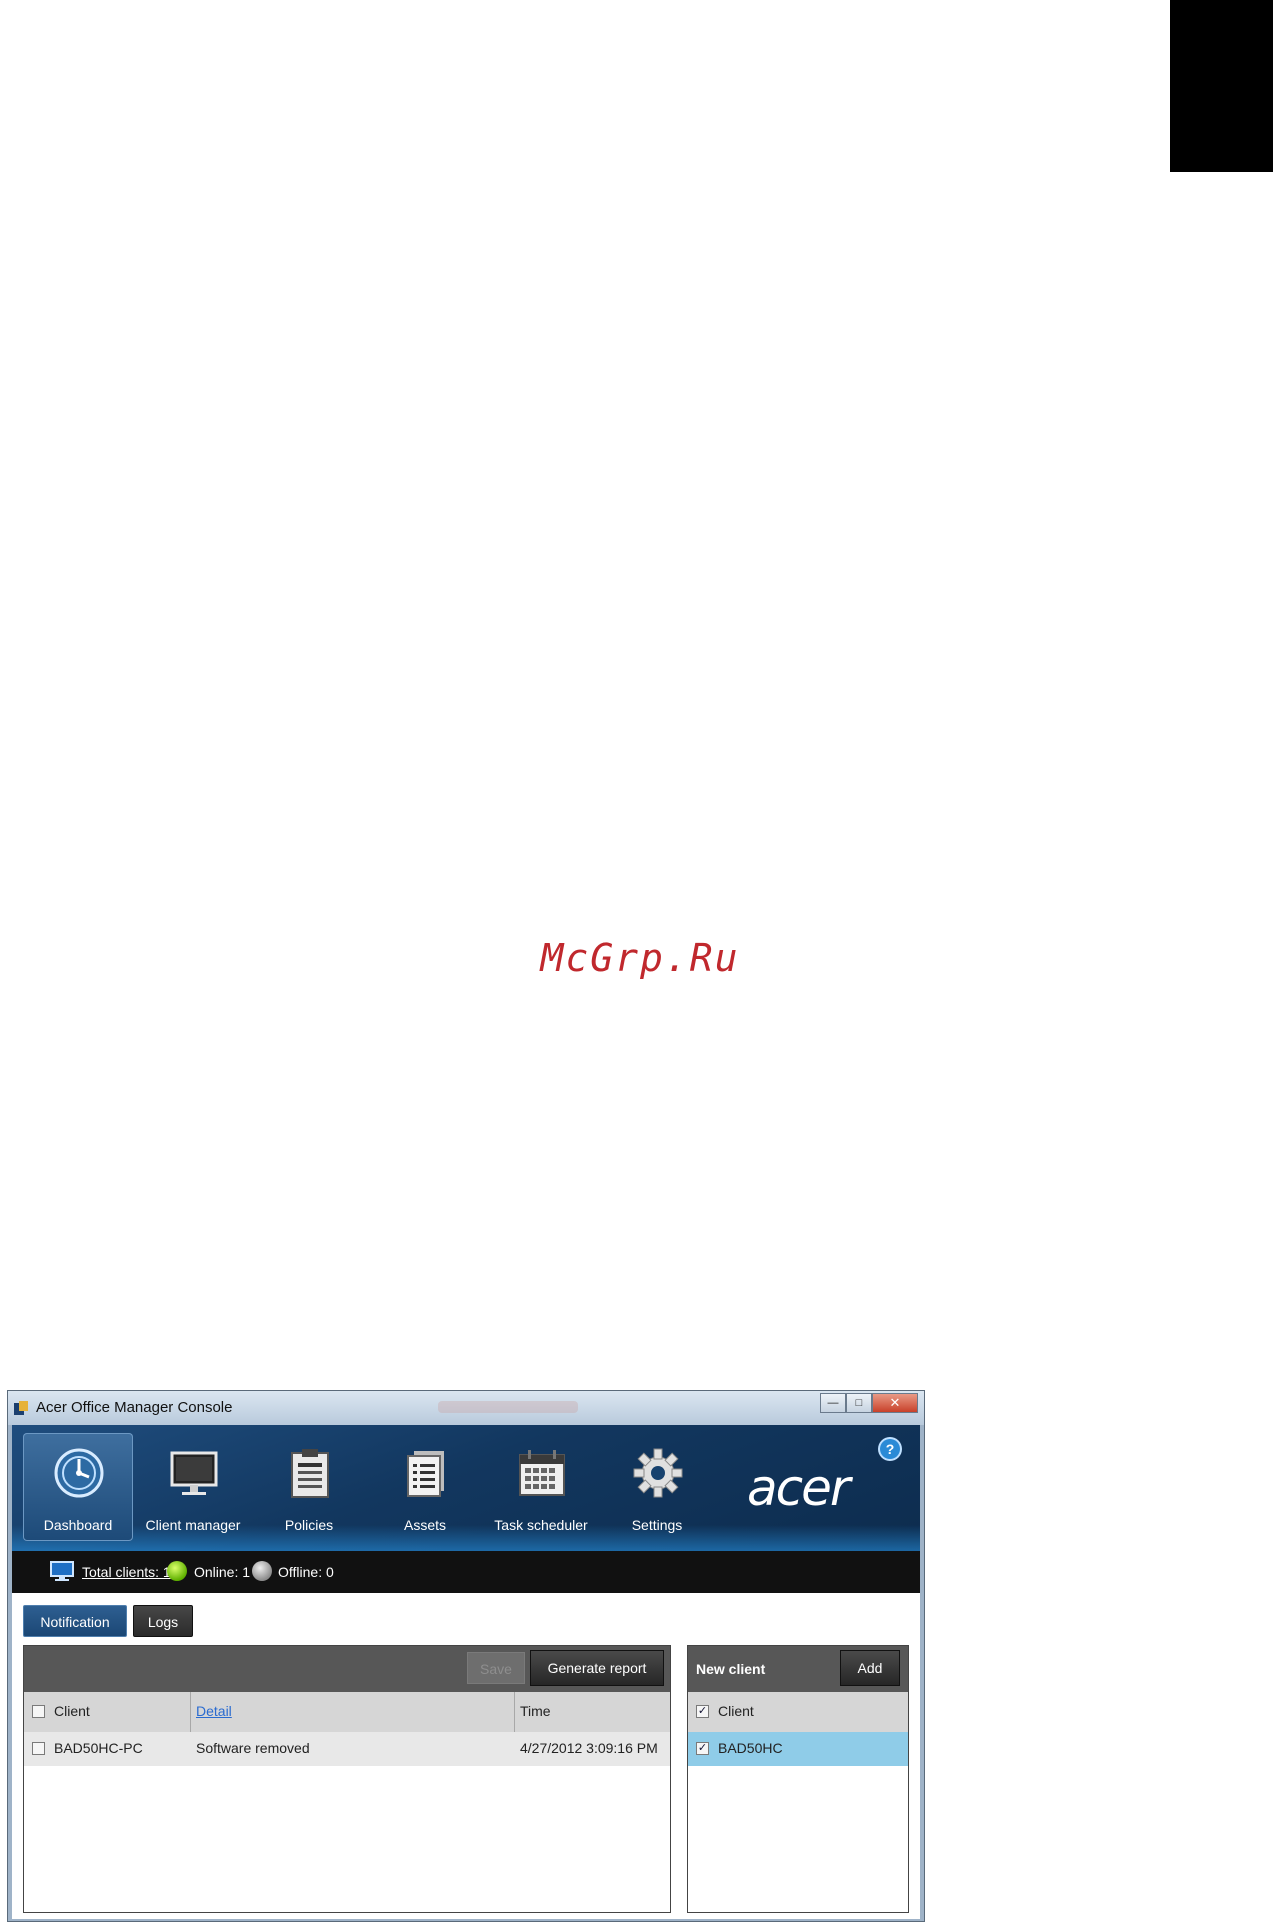  What do you see at coordinates (306, 1572) in the screenshot?
I see `offline-count: Offline: 0` at bounding box center [306, 1572].